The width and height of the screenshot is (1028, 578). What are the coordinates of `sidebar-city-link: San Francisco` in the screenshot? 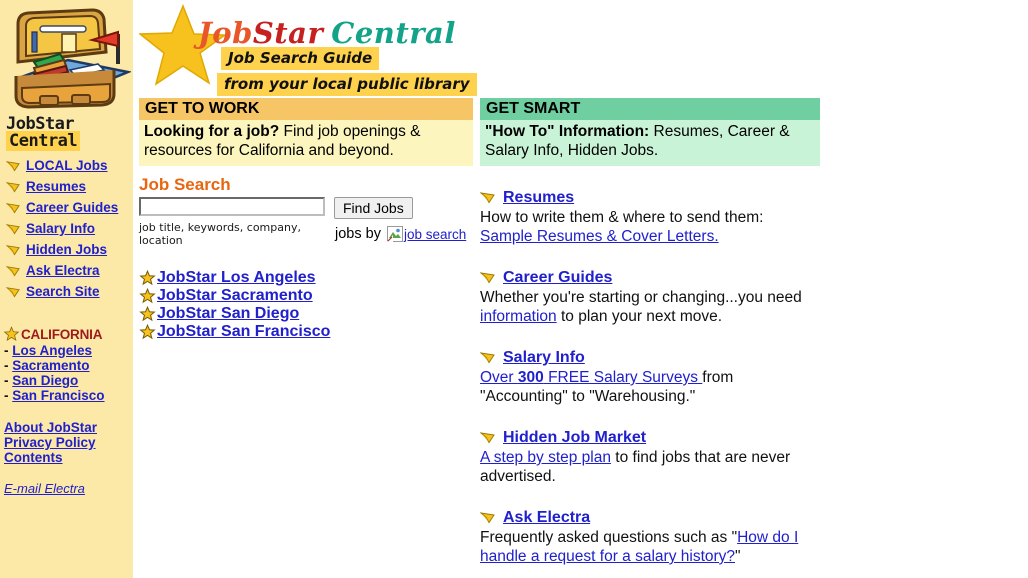 It's located at (58, 395).